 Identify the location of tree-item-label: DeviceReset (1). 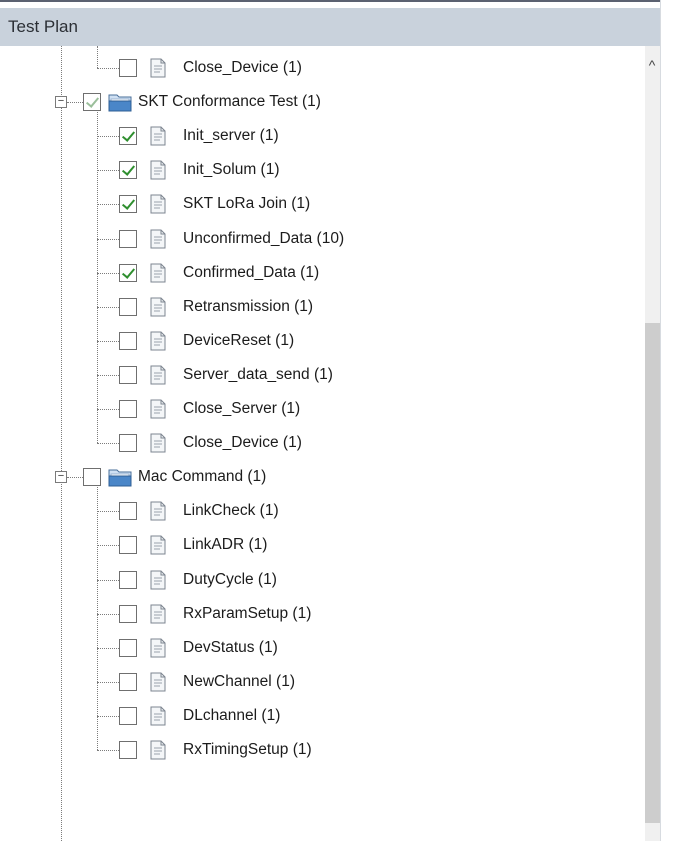
(238, 341).